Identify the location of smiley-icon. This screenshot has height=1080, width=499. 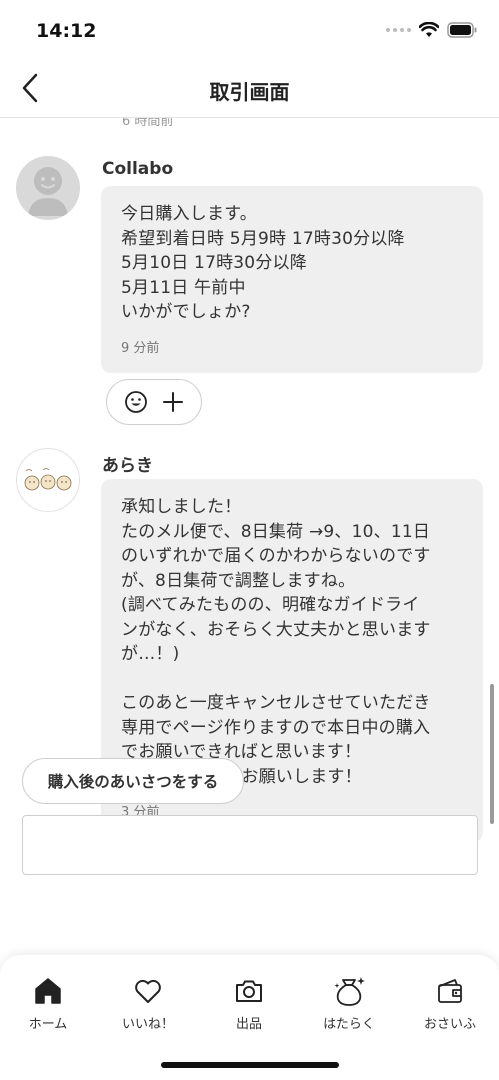
(136, 402).